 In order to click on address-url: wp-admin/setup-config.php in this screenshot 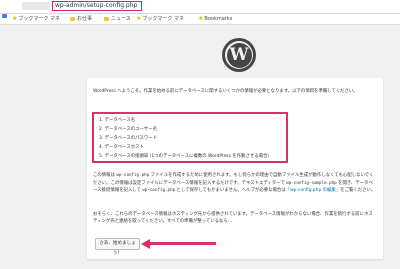, I will do `click(96, 5)`.